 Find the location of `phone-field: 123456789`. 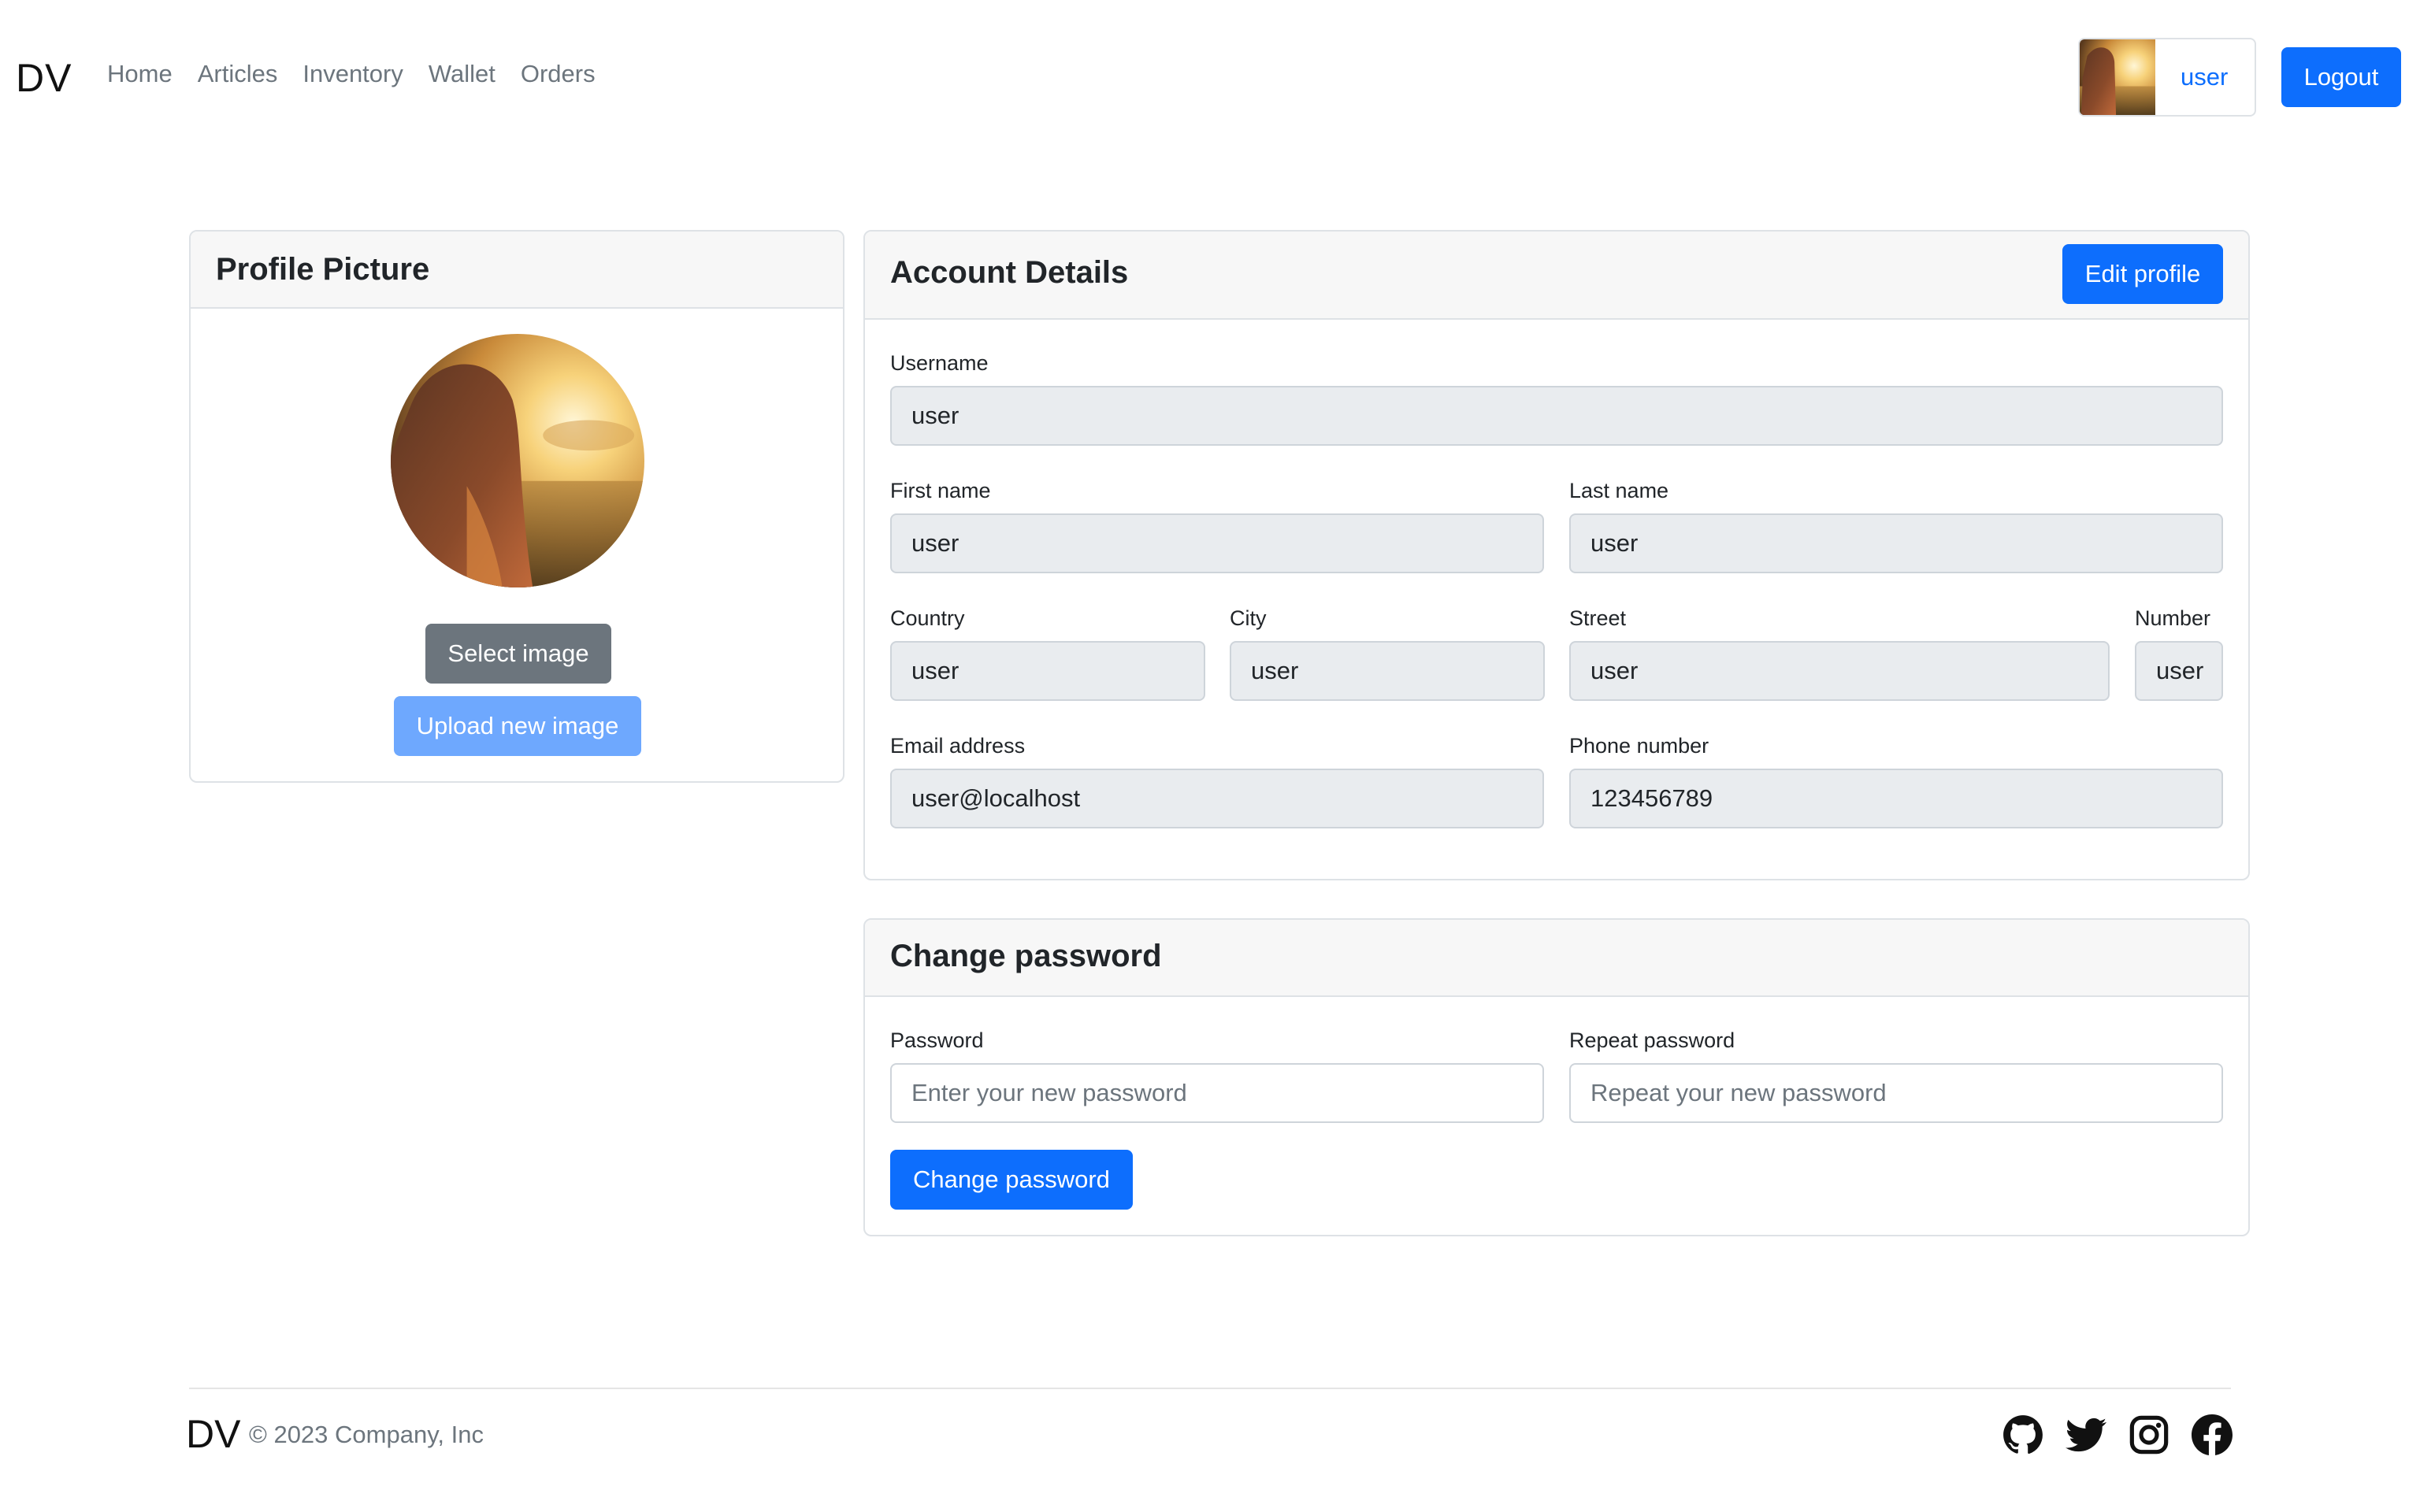

phone-field: 123456789 is located at coordinates (1896, 798).